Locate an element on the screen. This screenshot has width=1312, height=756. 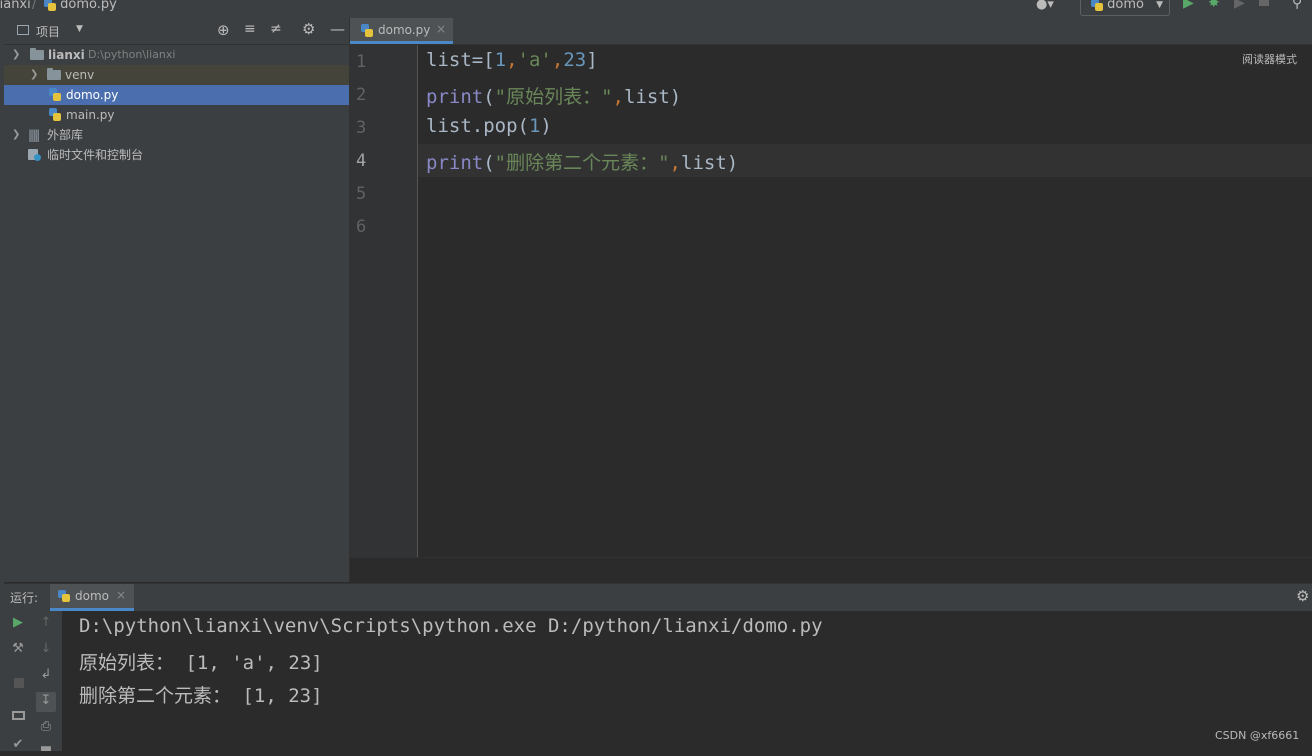
tab-label: domo.py is located at coordinates (404, 30).